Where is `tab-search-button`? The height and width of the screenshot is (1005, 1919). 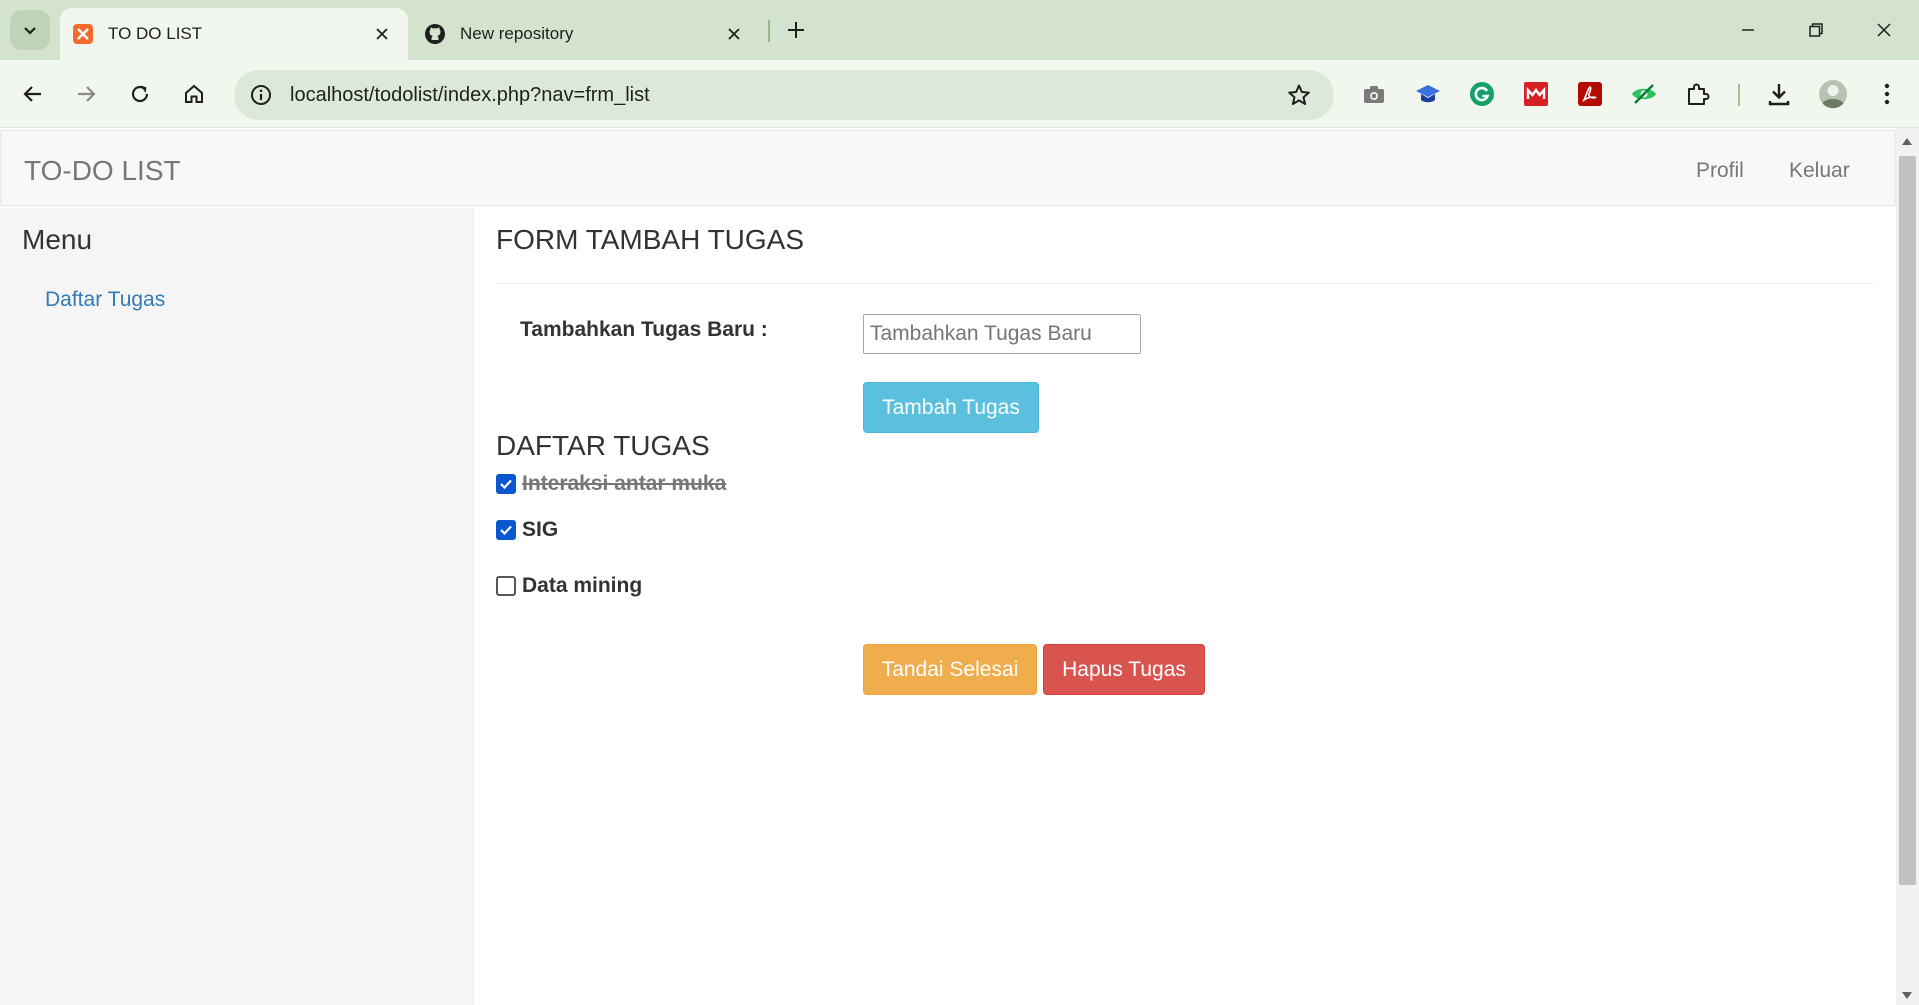
tab-search-button is located at coordinates (30, 30).